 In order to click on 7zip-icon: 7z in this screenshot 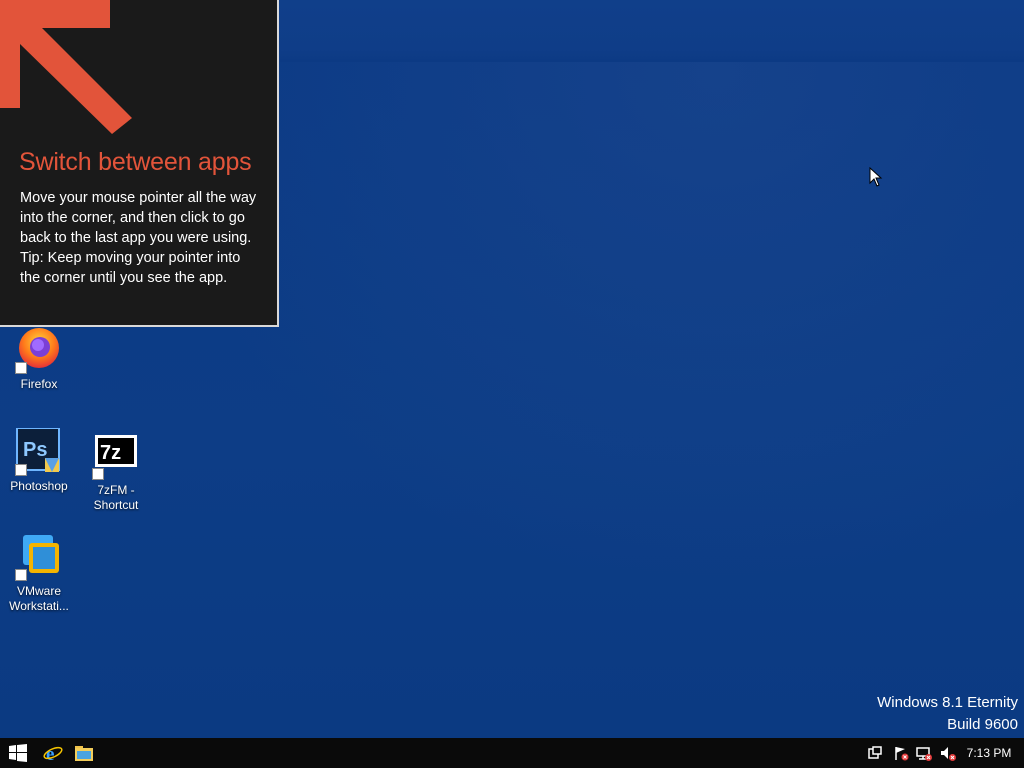, I will do `click(116, 456)`.